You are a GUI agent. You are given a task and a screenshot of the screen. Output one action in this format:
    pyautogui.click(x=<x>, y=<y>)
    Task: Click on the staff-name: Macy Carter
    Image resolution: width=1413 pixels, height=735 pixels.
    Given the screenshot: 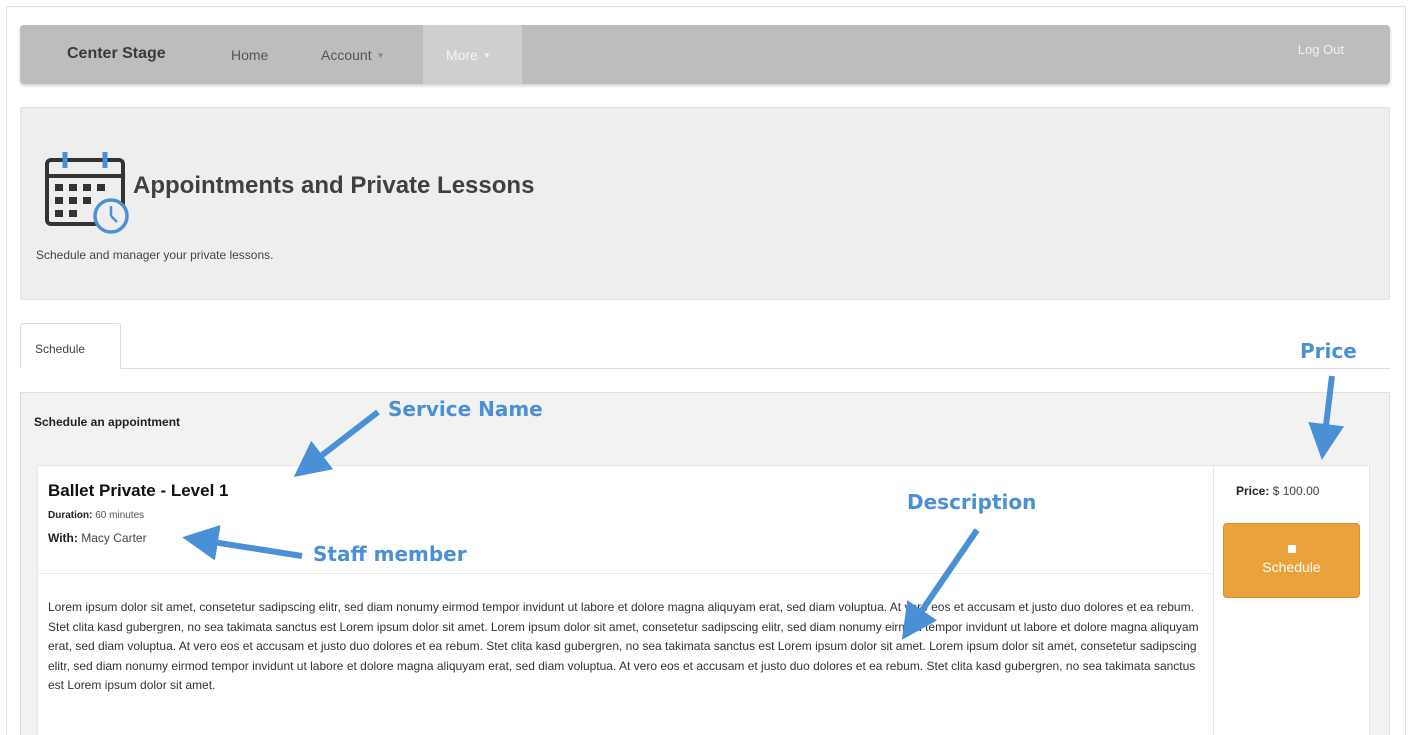 What is the action you would take?
    pyautogui.click(x=114, y=538)
    